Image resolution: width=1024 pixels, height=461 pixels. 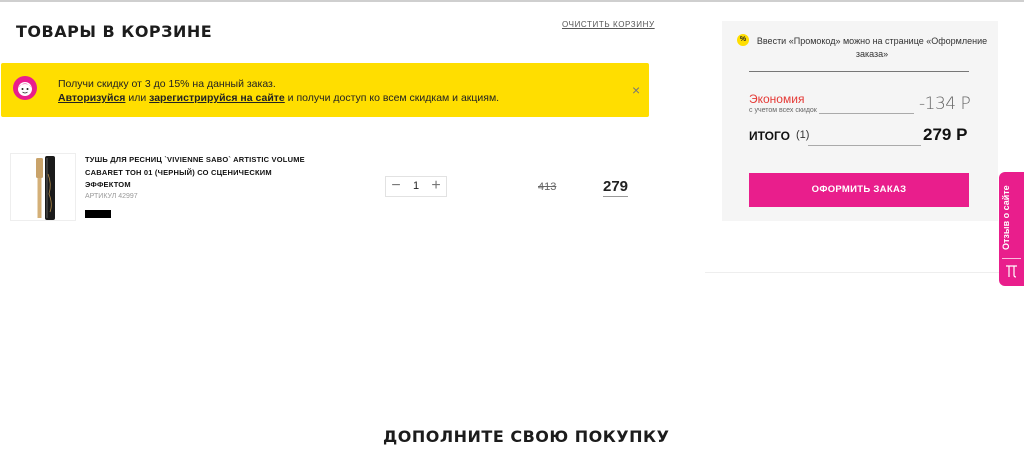 What do you see at coordinates (783, 110) in the screenshot?
I see `economy-note: с учетом всех скидок` at bounding box center [783, 110].